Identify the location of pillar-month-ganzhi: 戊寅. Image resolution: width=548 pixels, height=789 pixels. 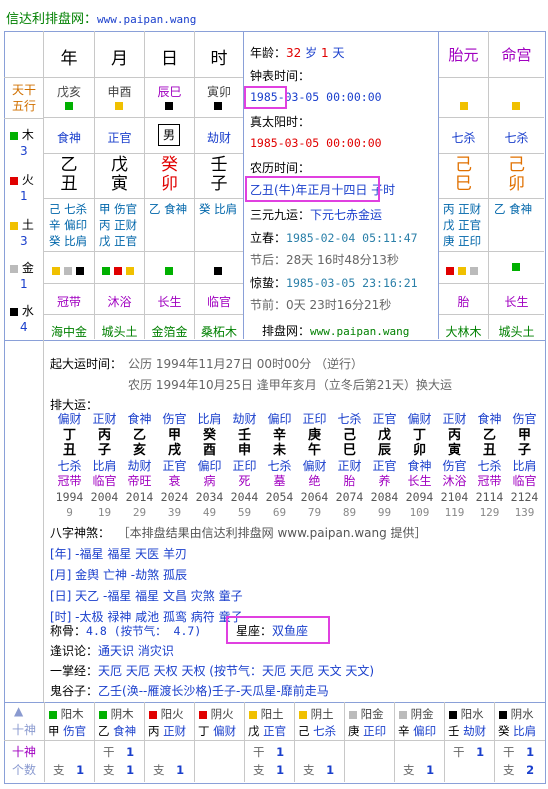
(119, 174).